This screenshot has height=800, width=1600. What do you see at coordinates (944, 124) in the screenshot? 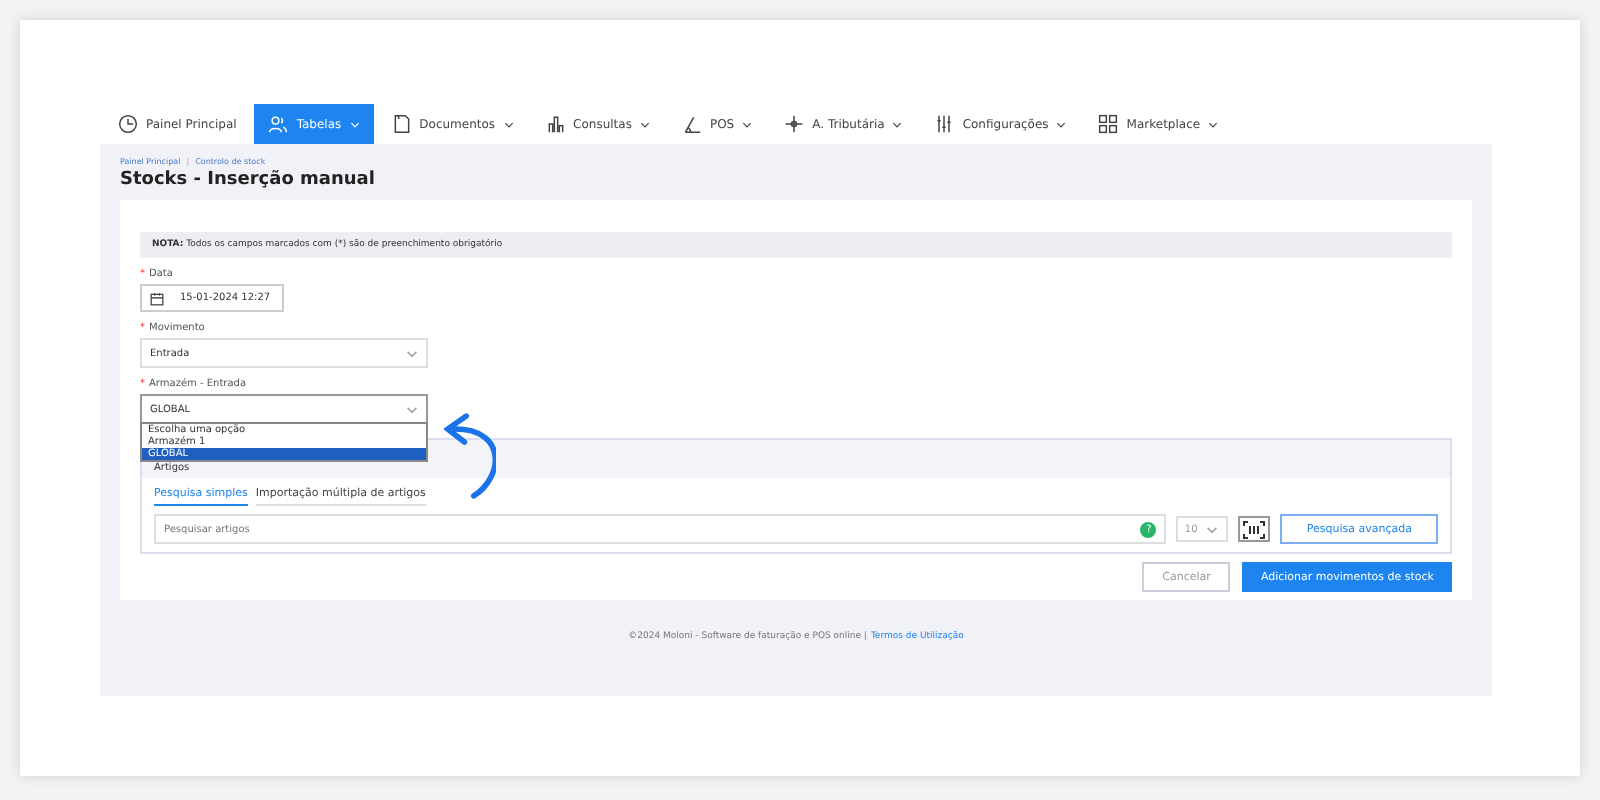
I see `sliders-icon` at bounding box center [944, 124].